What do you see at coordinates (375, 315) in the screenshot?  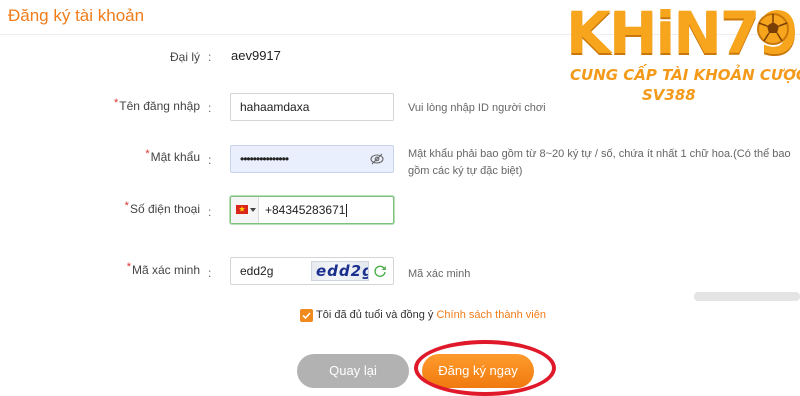 I see `agreement-label: Tôi đã đủ tuổi và đồng ý` at bounding box center [375, 315].